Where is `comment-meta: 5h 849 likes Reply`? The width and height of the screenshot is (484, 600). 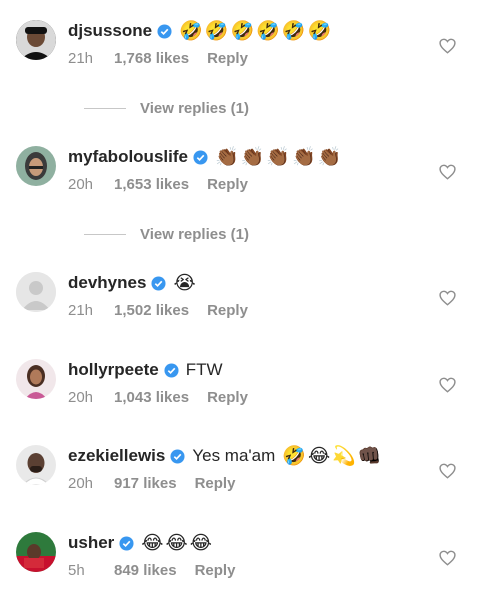
comment-meta: 5h 849 likes Reply is located at coordinates (151, 570).